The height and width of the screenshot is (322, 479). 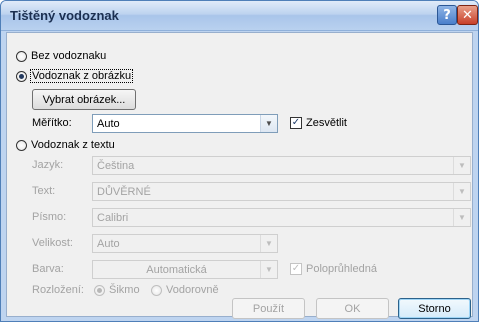 I want to click on washout-label: Zesvětlit, so click(x=326, y=123).